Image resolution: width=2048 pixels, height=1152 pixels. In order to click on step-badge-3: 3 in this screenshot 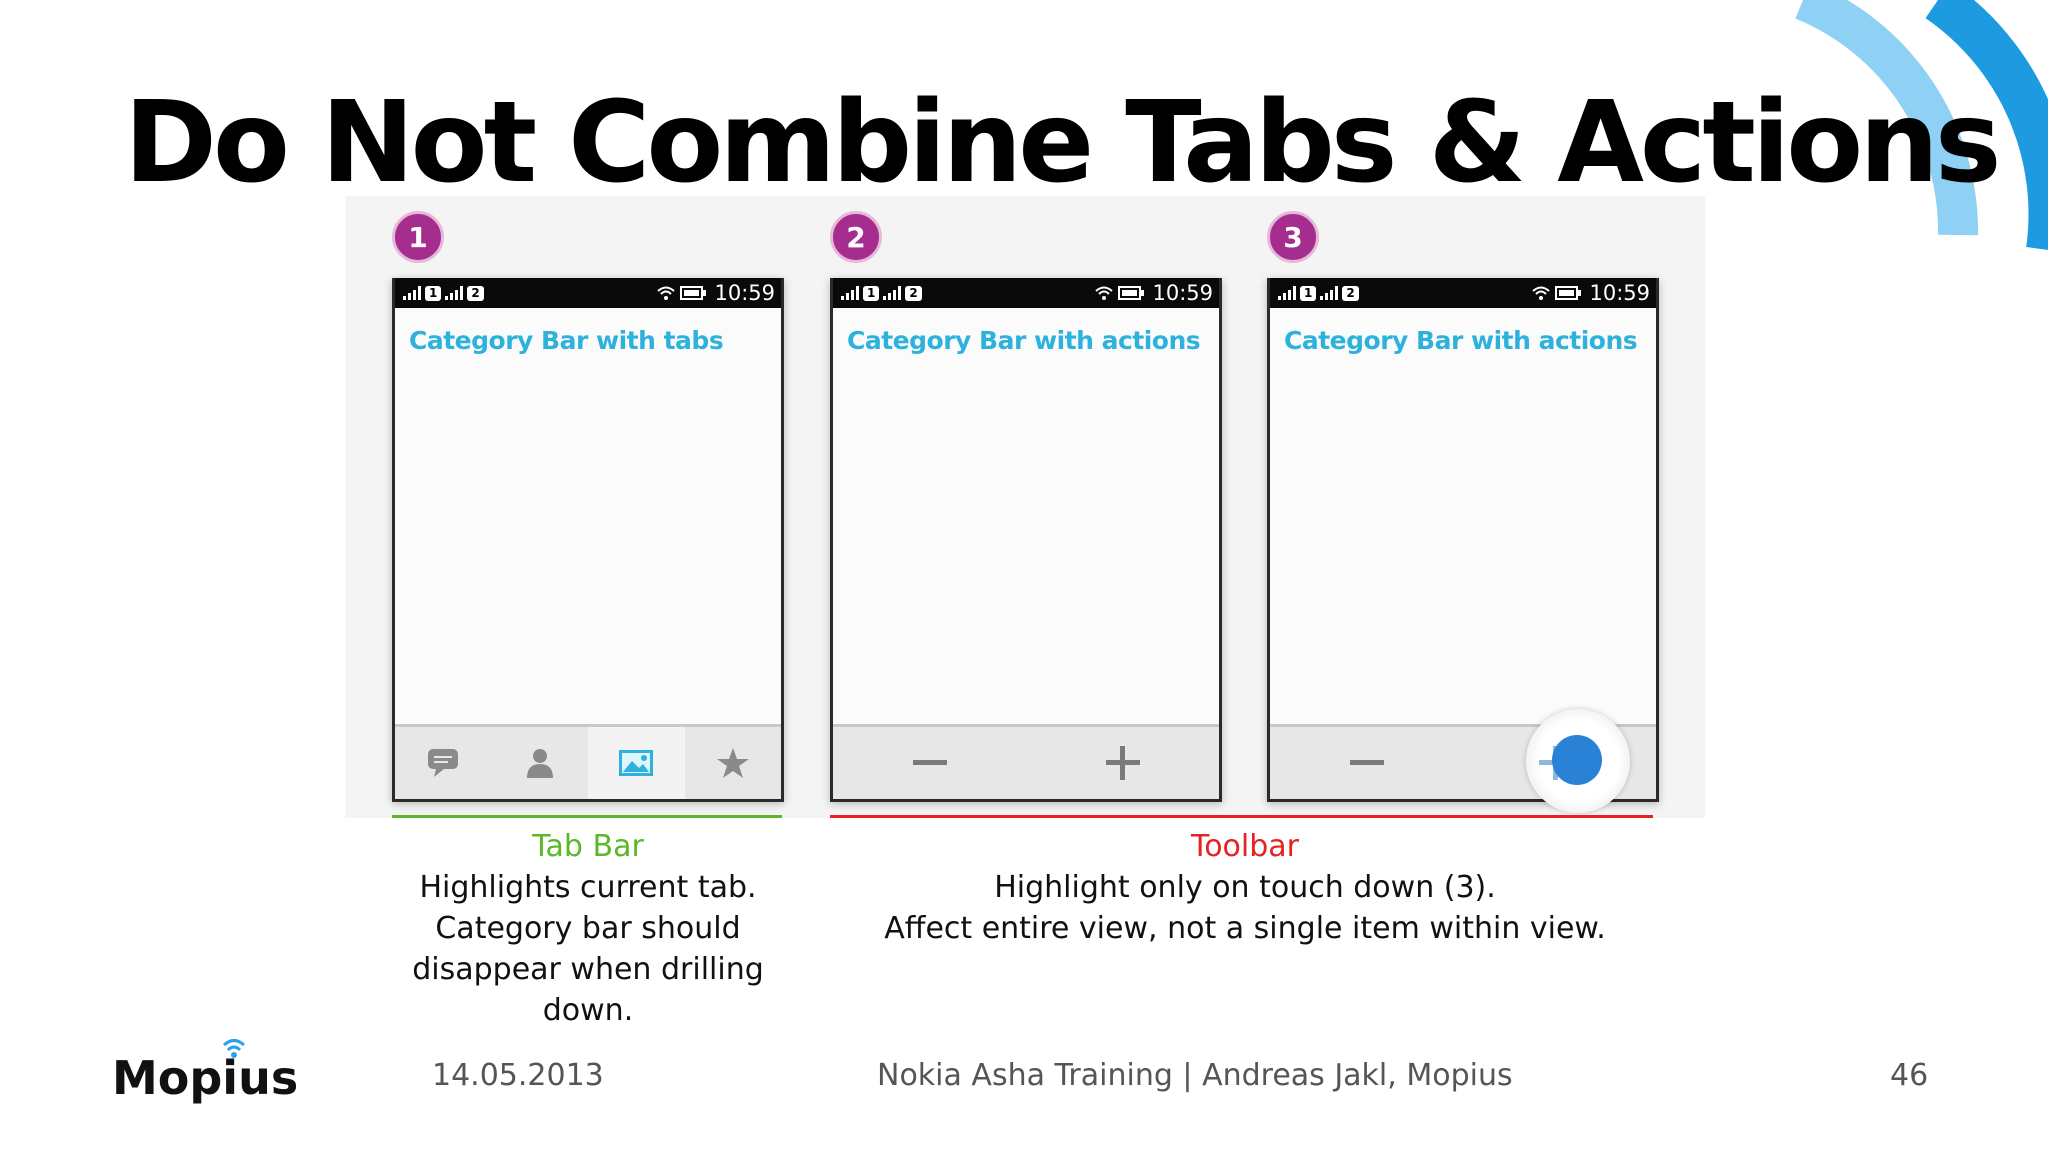, I will do `click(1293, 237)`.